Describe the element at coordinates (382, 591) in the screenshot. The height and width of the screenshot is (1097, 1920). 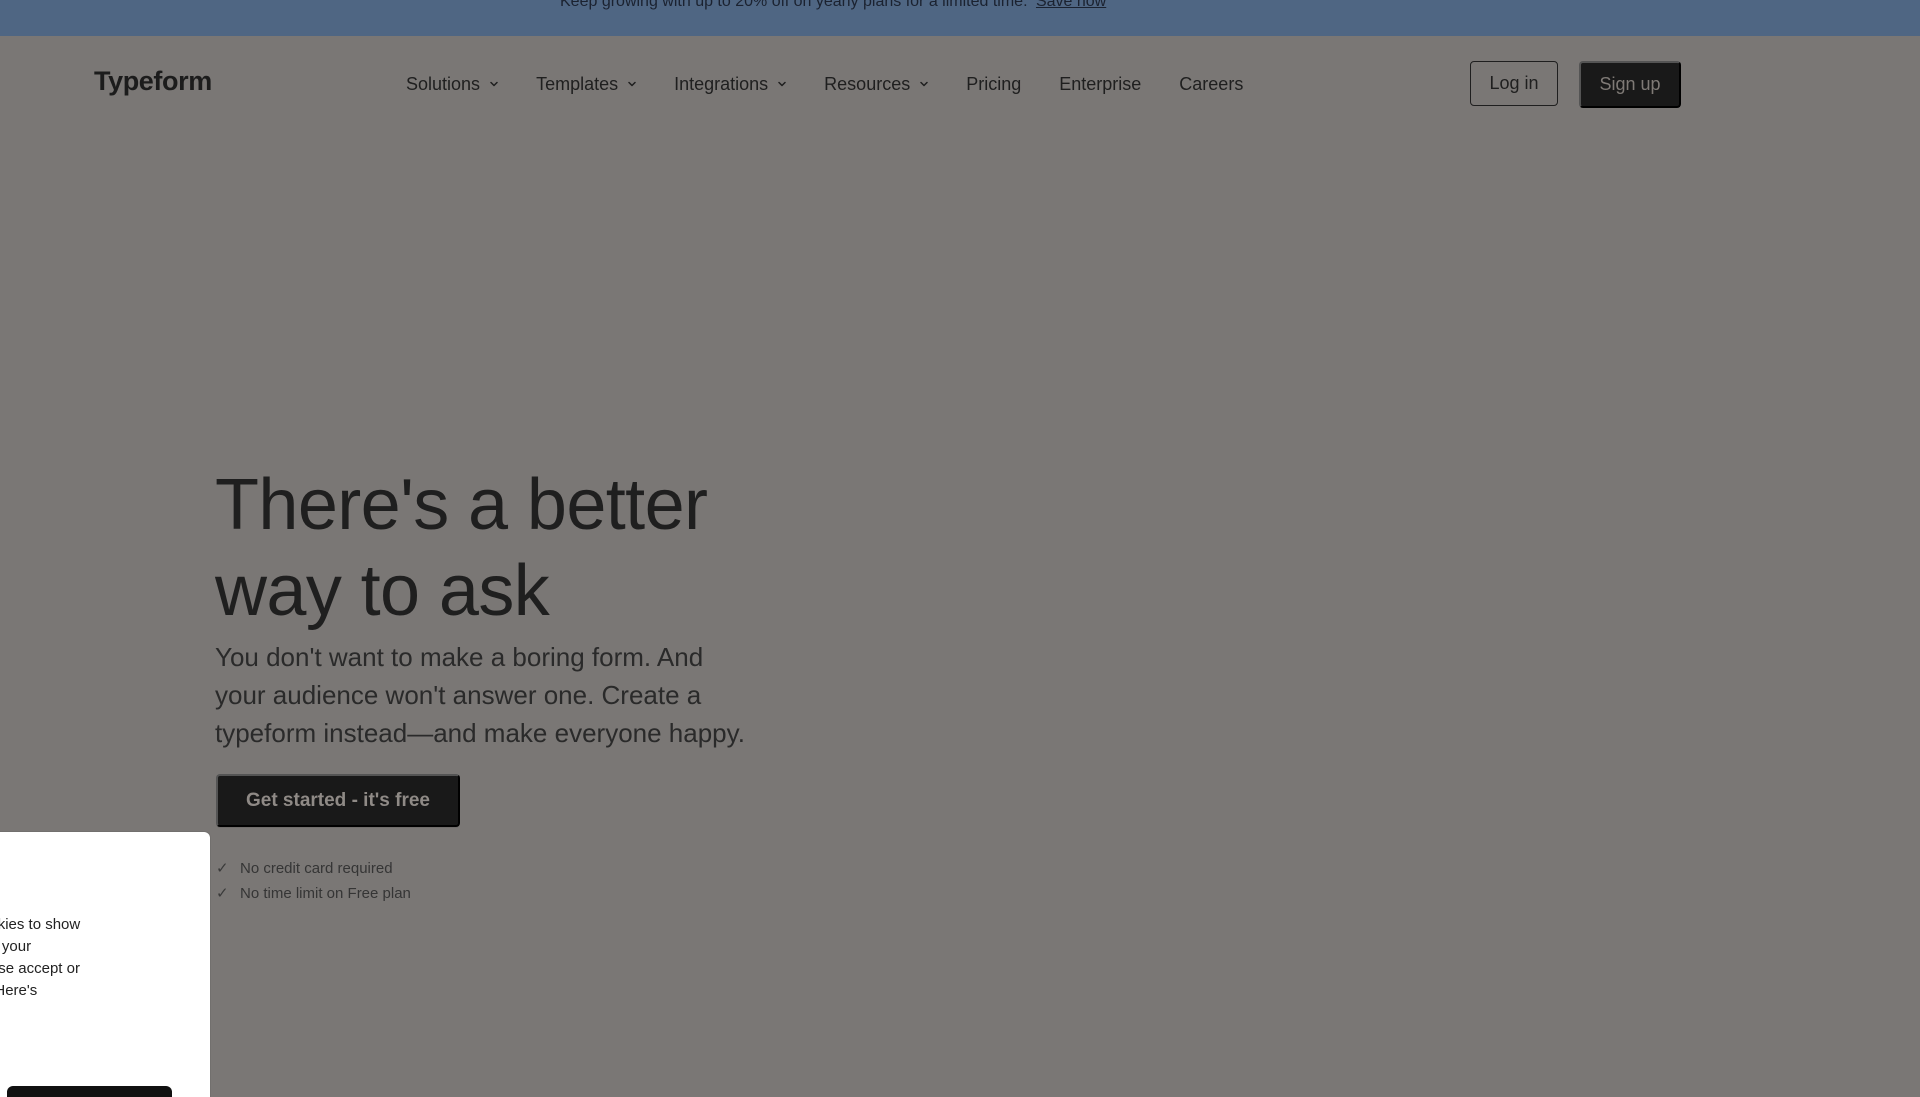
I see `hero-title-line-2: way to ask` at that location.